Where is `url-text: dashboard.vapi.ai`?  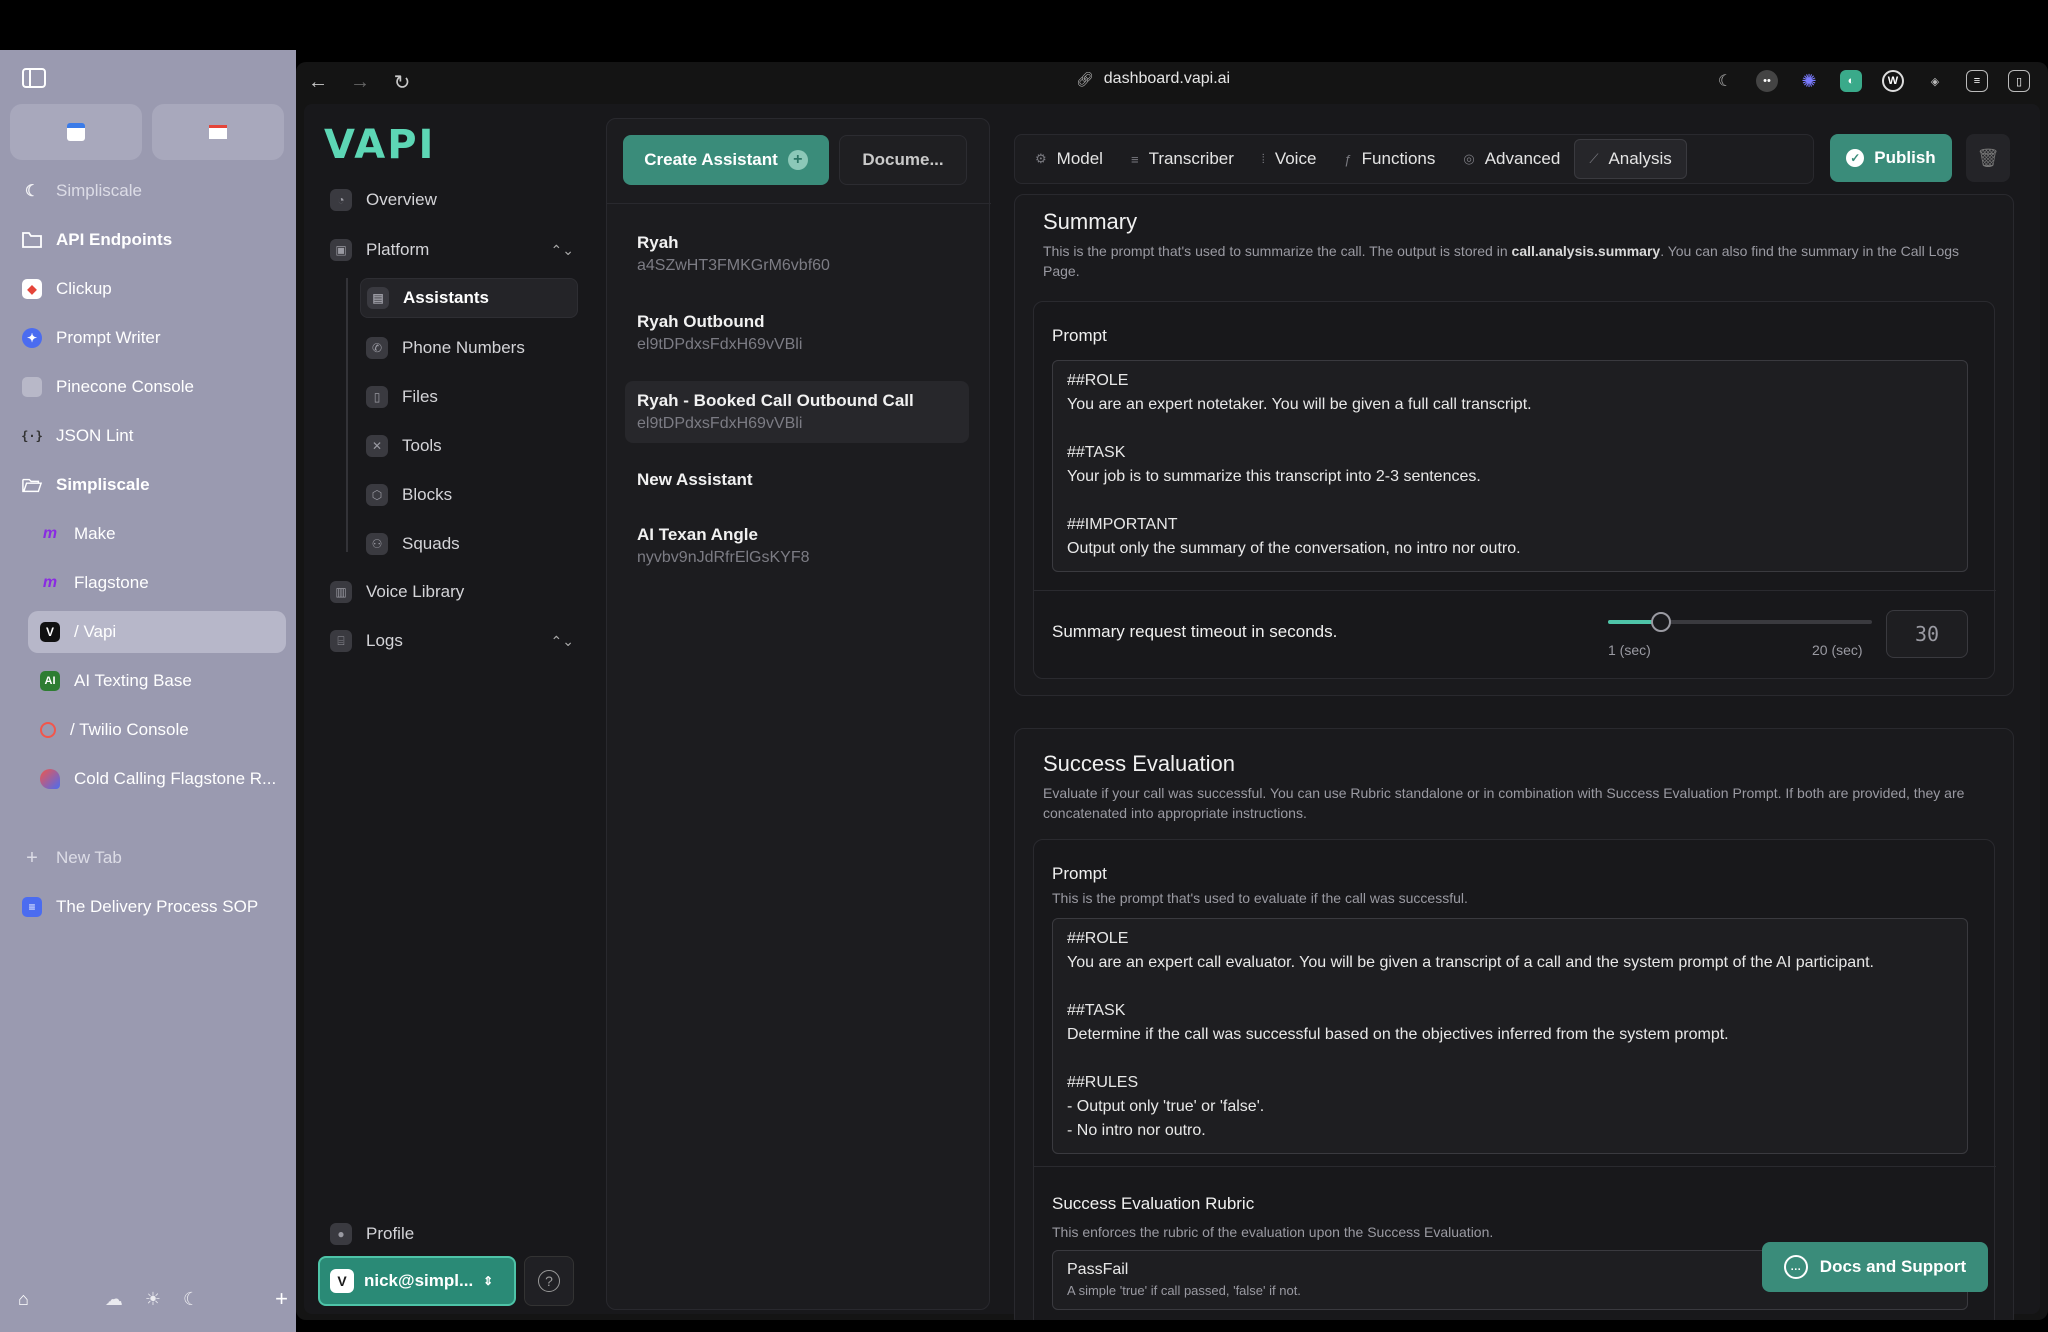
url-text: dashboard.vapi.ai is located at coordinates (1167, 78).